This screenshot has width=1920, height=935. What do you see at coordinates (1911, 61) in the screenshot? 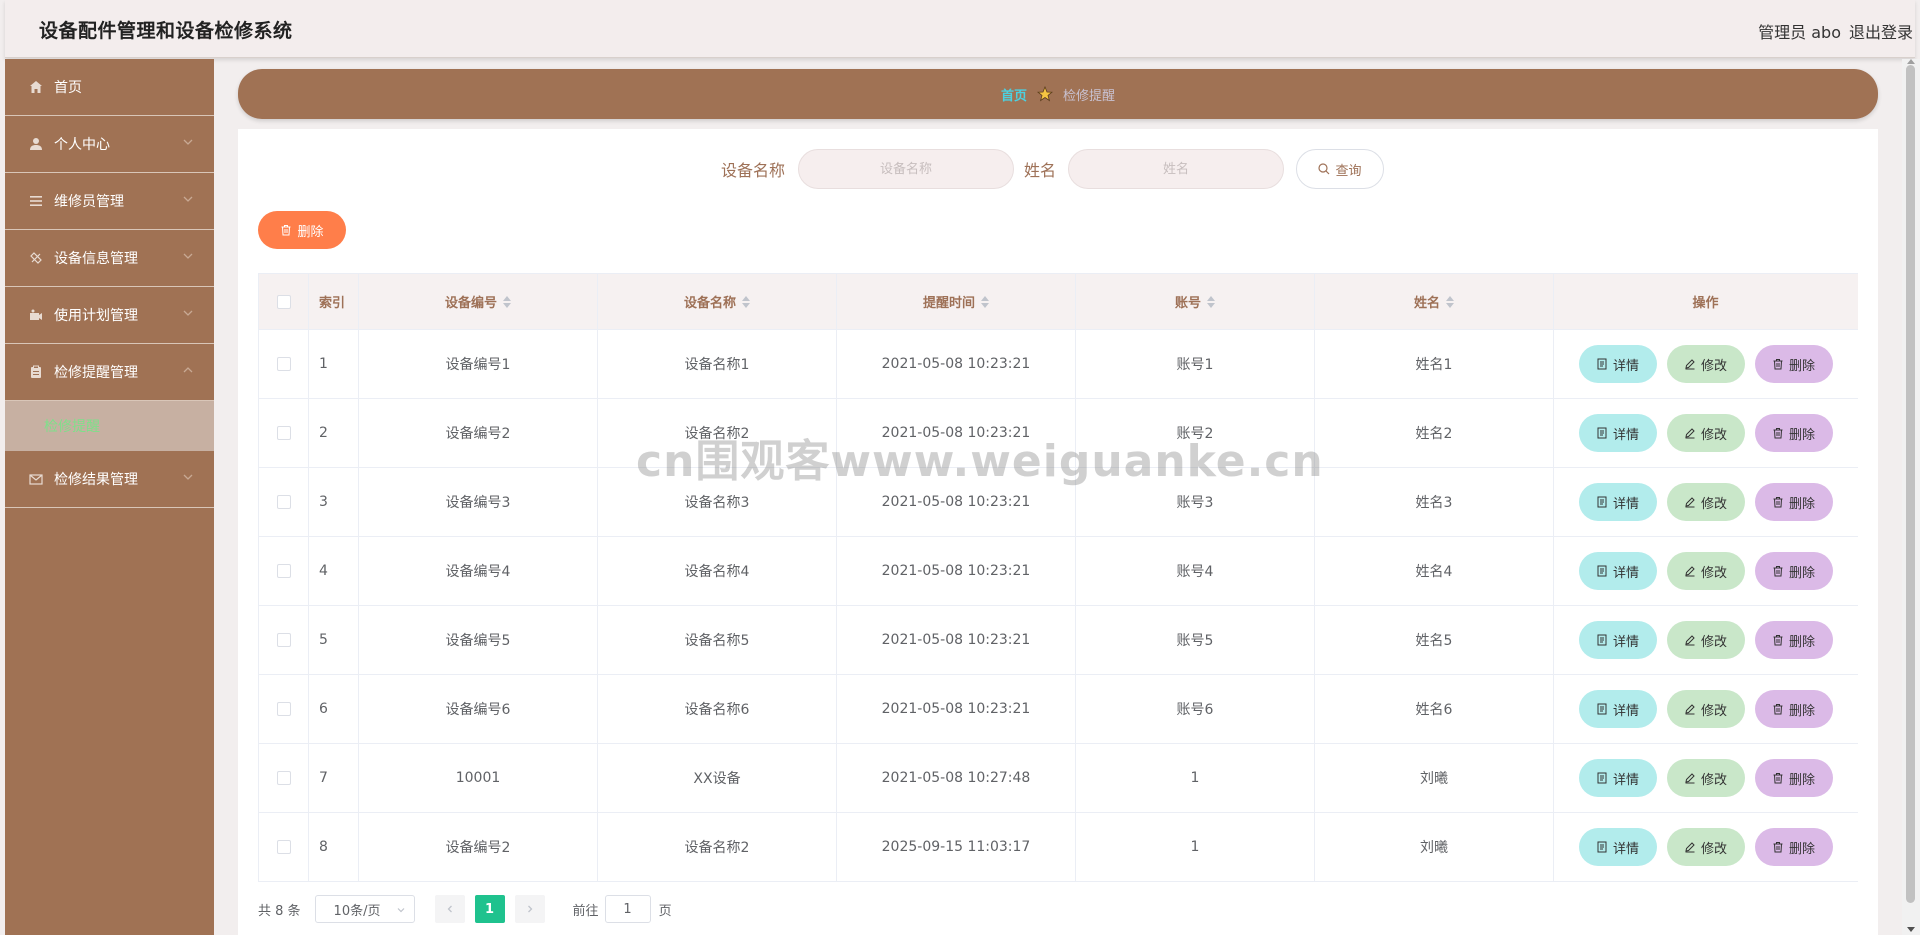
I see `scroll-up-arrow` at bounding box center [1911, 61].